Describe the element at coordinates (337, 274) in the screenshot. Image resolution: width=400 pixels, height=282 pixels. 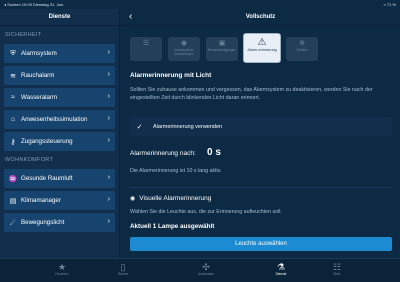
I see `tab-label: Mehr` at that location.